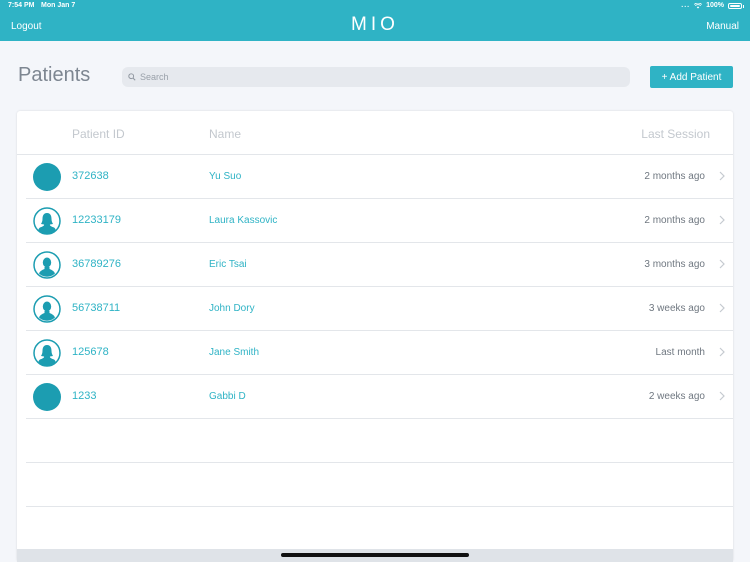 The width and height of the screenshot is (750, 562). I want to click on status-time: 7:54 PM, so click(21, 5).